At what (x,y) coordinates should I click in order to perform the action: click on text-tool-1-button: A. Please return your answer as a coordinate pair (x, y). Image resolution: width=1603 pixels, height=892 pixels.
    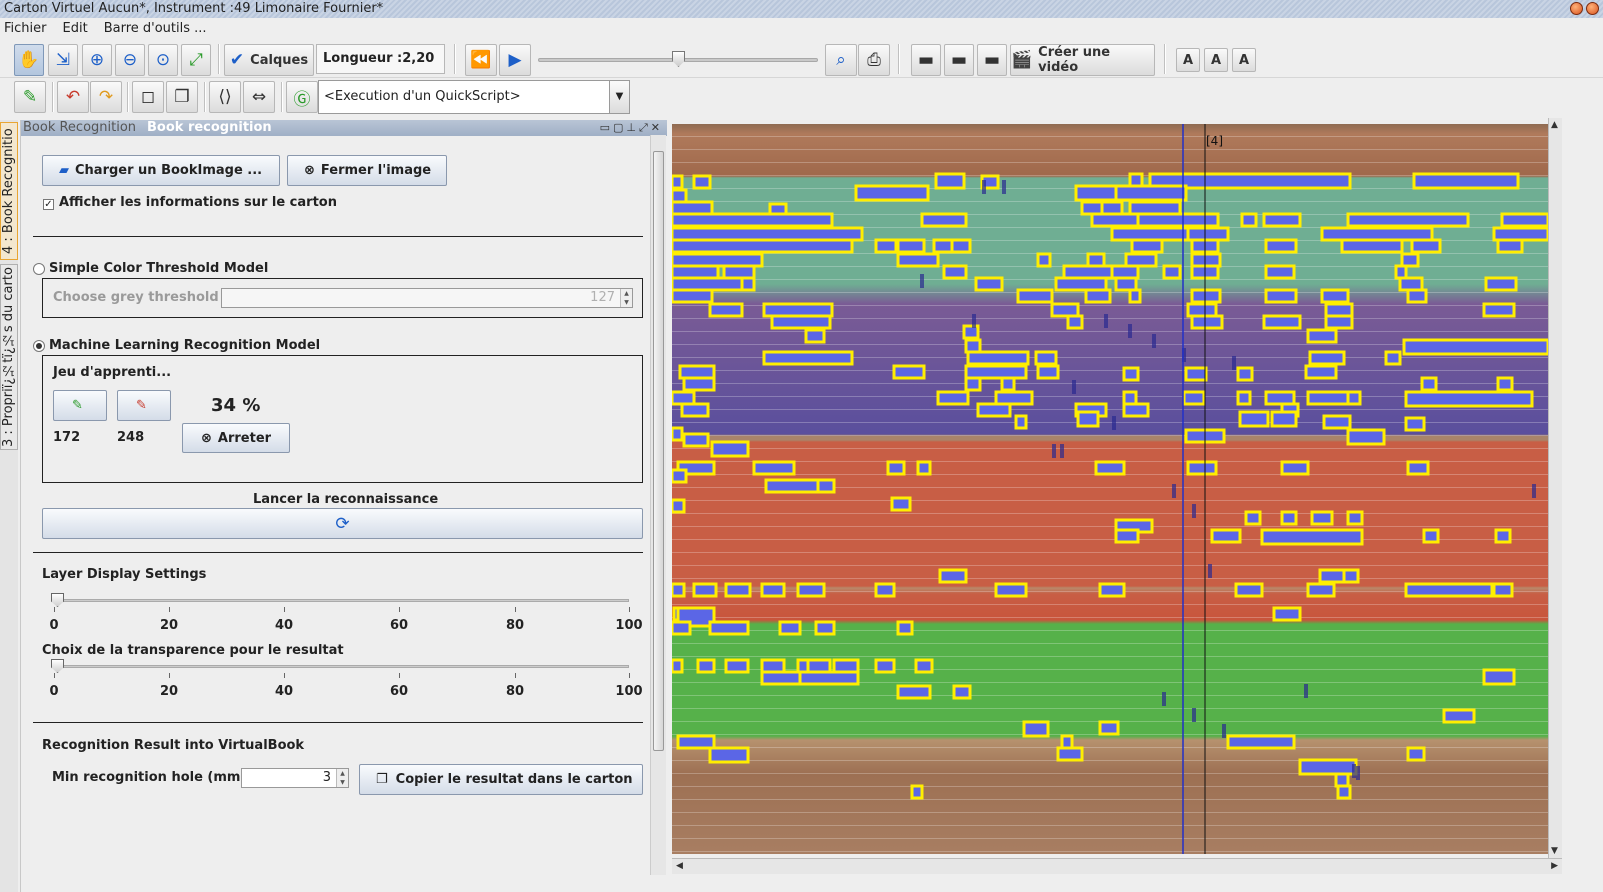
    Looking at the image, I should click on (1188, 60).